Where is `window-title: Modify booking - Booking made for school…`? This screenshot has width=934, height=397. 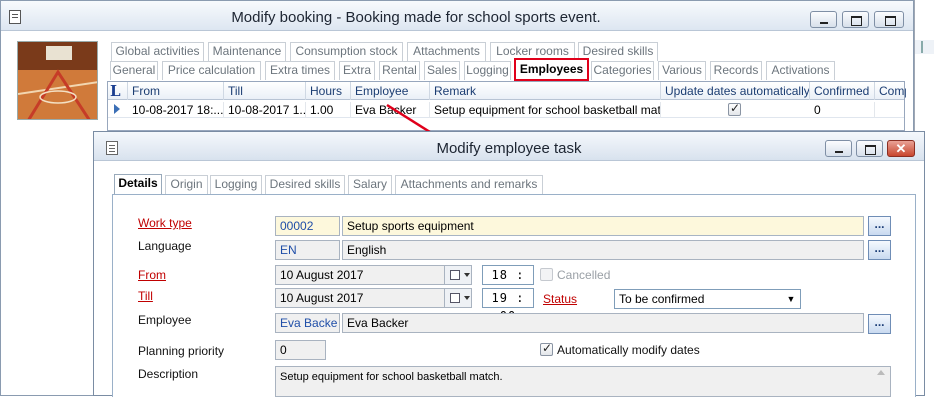 window-title: Modify booking - Booking made for school… is located at coordinates (416, 17).